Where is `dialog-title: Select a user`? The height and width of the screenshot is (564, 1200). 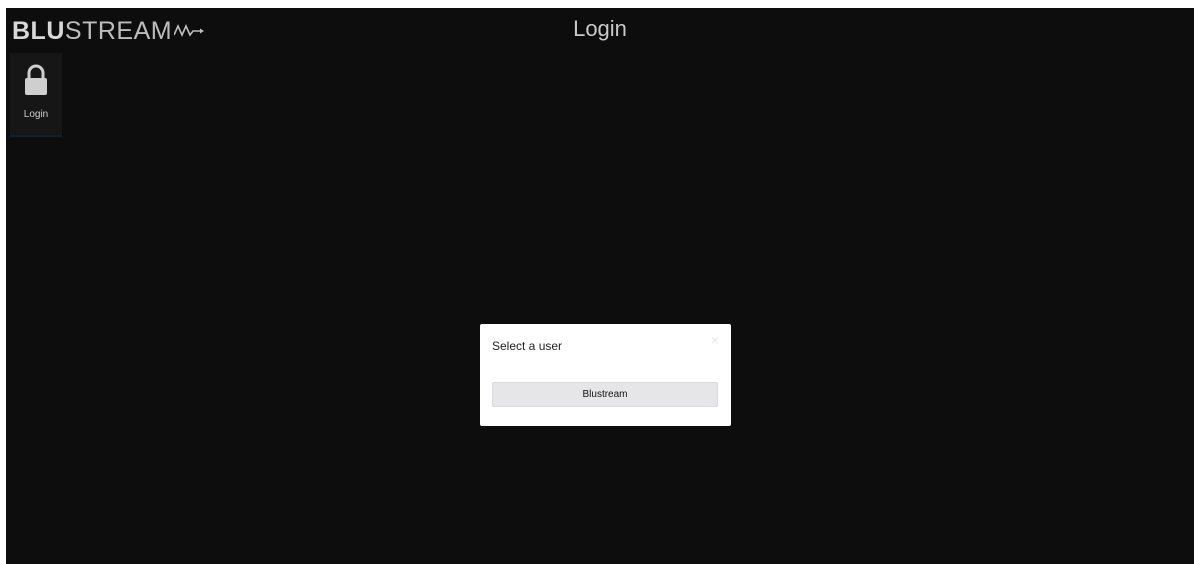 dialog-title: Select a user is located at coordinates (527, 346).